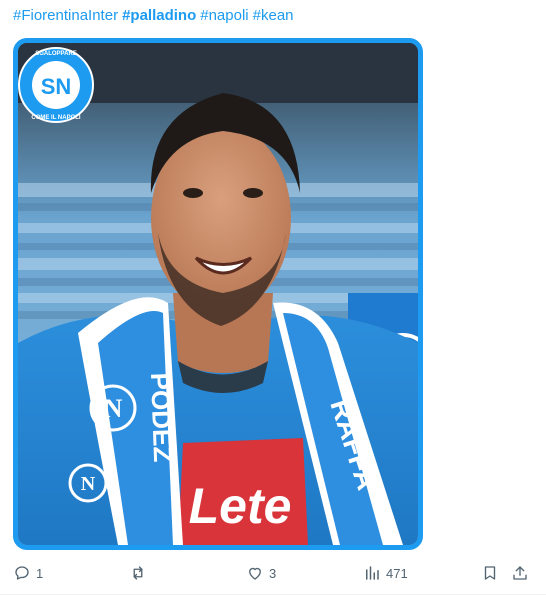 This screenshot has height=596, width=546. I want to click on repost-icon, so click(138, 573).